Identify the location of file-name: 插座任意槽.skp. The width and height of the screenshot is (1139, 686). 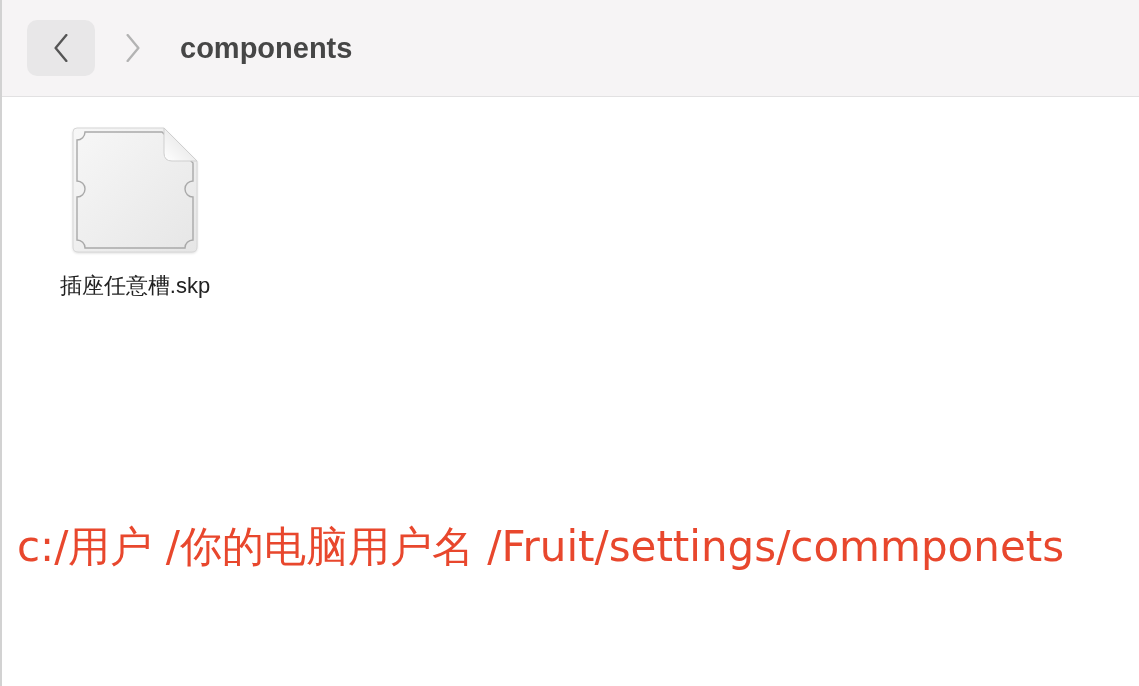
(135, 286).